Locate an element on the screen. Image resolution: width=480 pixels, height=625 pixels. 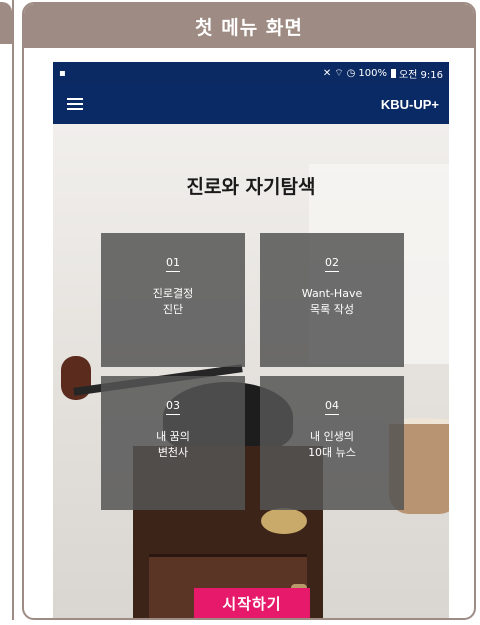
menu-tile-want-have: 02 Want-Have 목록 작성 is located at coordinates (332, 300).